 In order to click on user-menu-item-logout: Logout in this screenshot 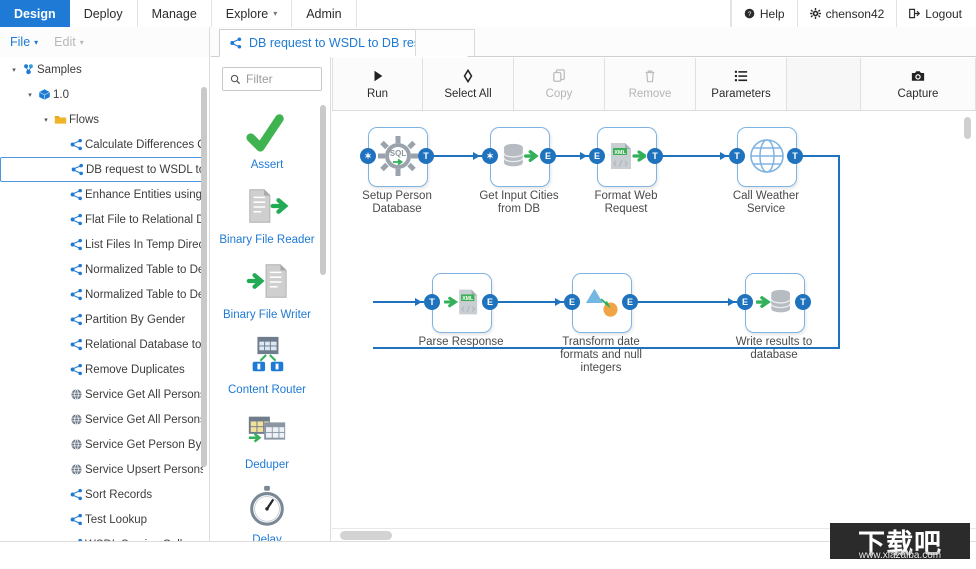, I will do `click(936, 13)`.